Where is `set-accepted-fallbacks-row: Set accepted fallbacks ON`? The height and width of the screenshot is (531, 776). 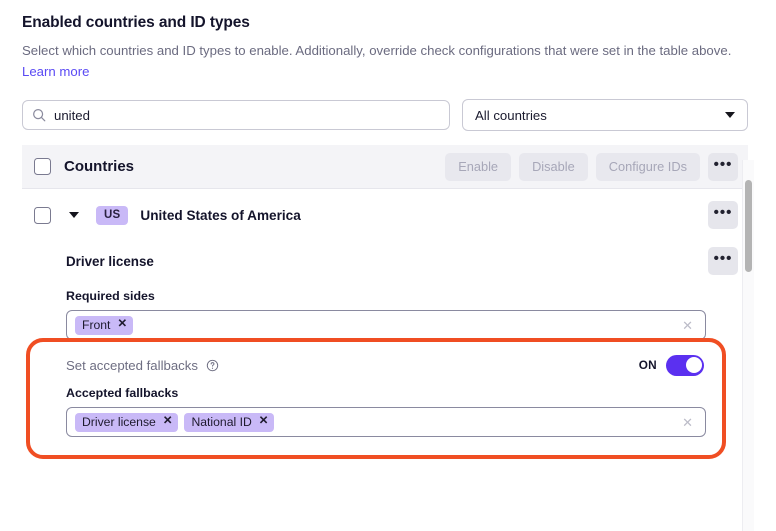 set-accepted-fallbacks-row: Set accepted fallbacks ON is located at coordinates (402, 365).